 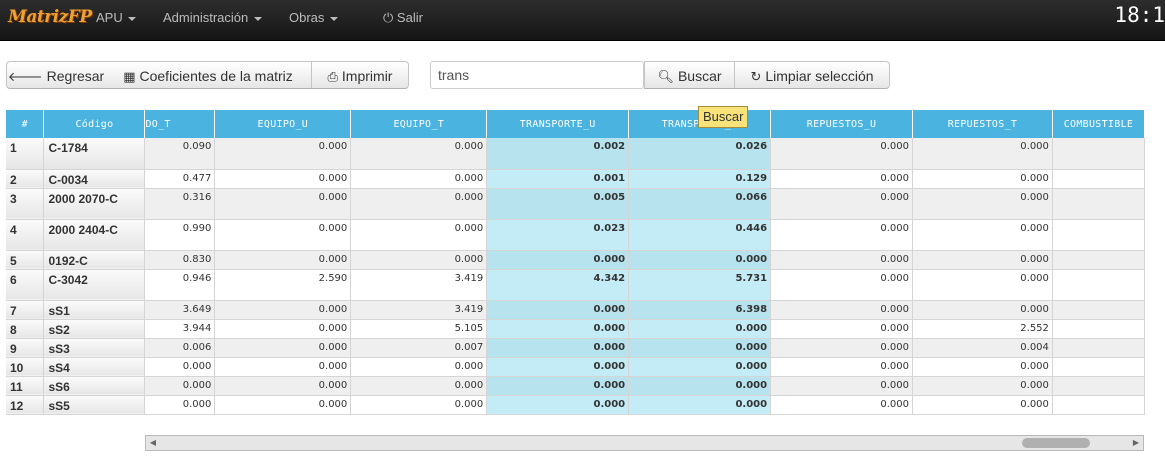 What do you see at coordinates (94, 329) in the screenshot?
I see `row-code: sS2` at bounding box center [94, 329].